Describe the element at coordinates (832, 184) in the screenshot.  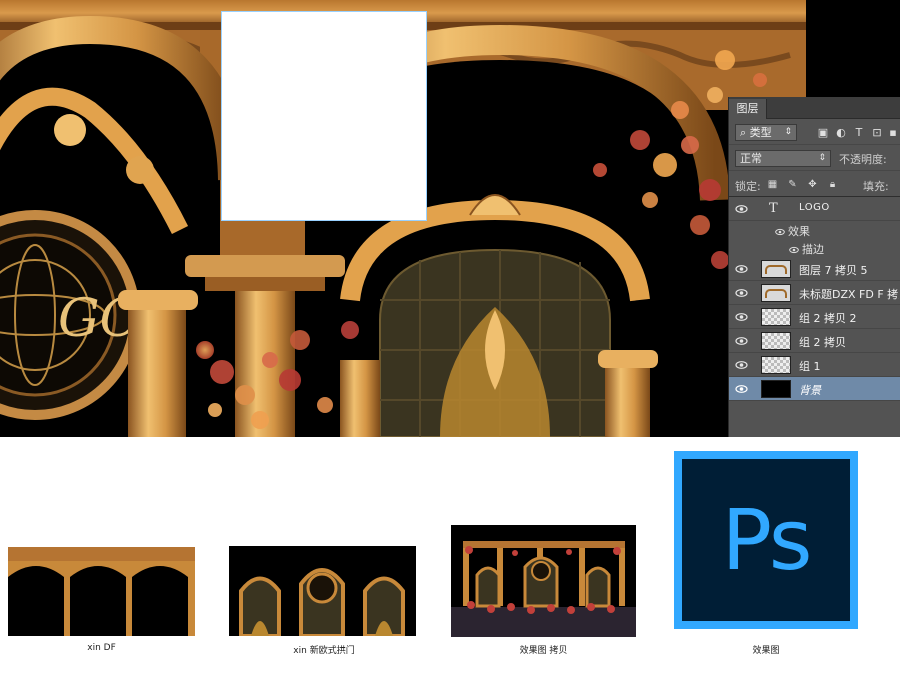
I see `lock-all-icon: 🔒︎` at that location.